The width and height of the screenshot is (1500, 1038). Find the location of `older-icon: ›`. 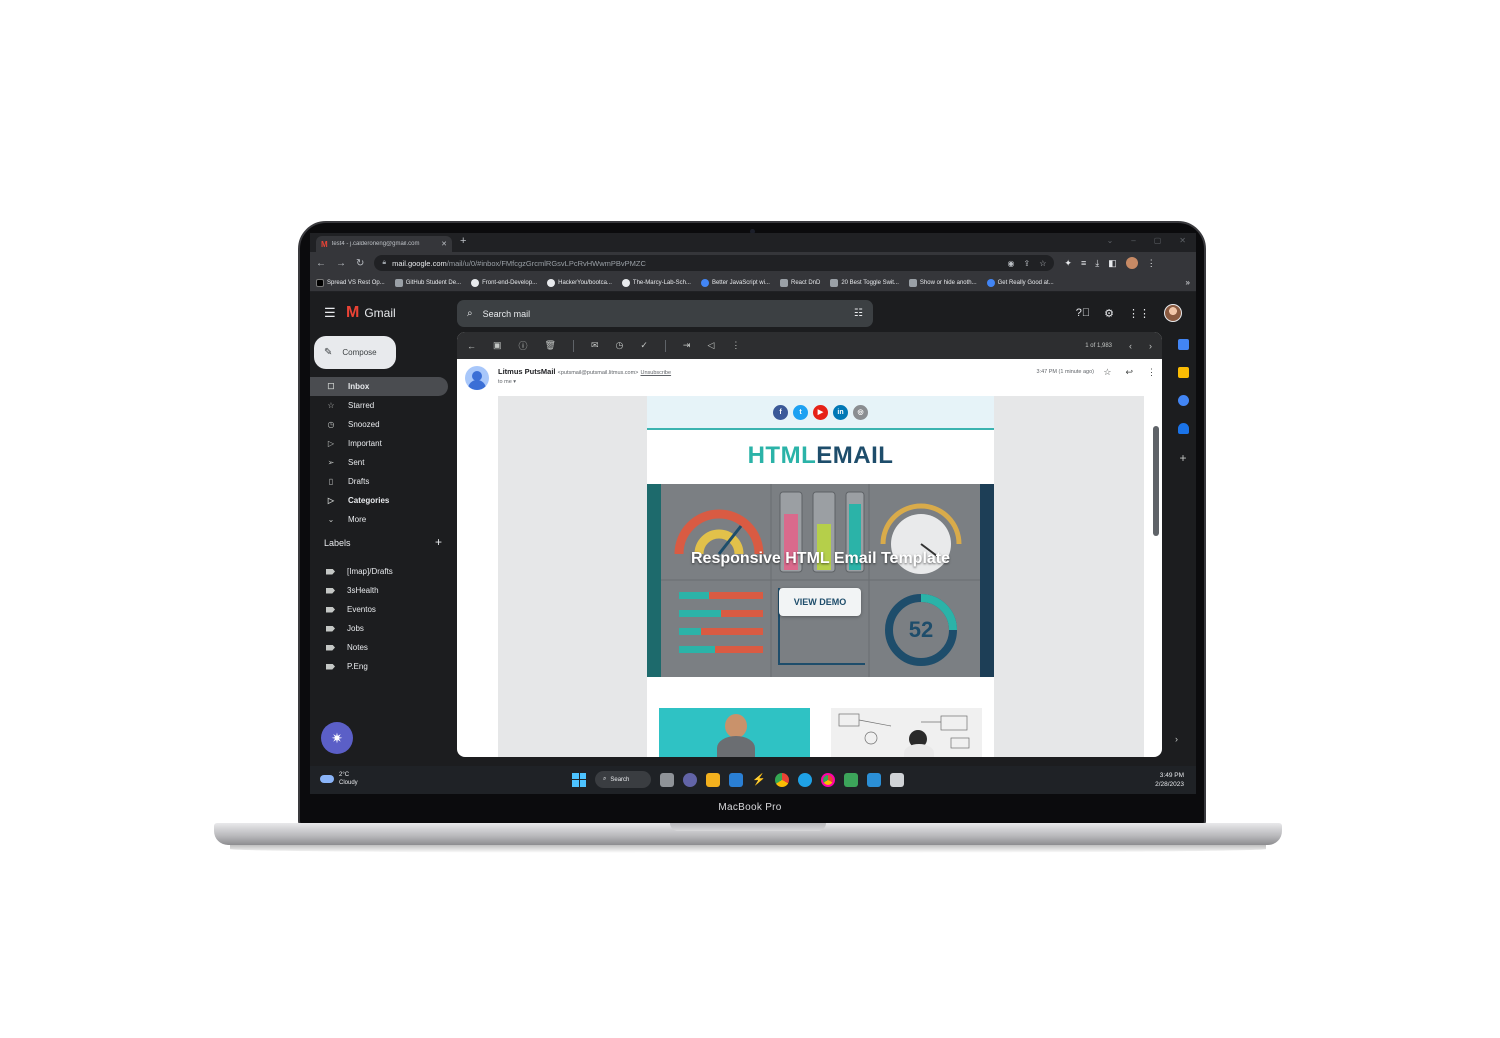

older-icon: › is located at coordinates (1150, 346).